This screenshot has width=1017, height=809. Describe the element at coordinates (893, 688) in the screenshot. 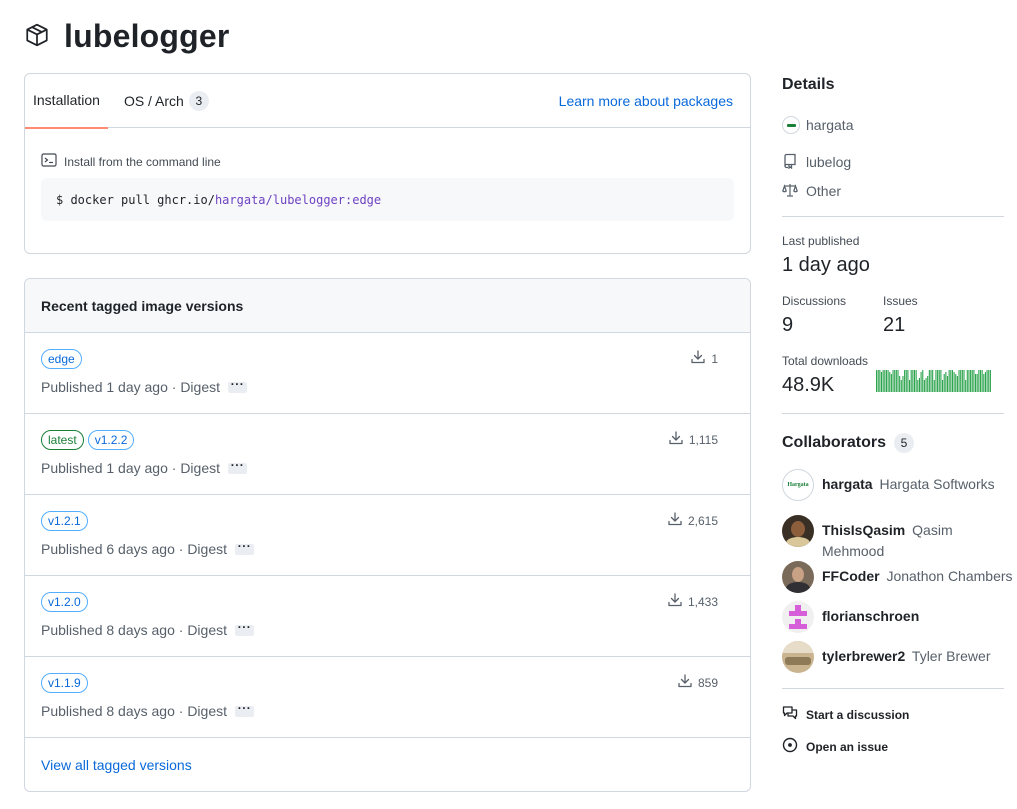

I see `divider` at that location.